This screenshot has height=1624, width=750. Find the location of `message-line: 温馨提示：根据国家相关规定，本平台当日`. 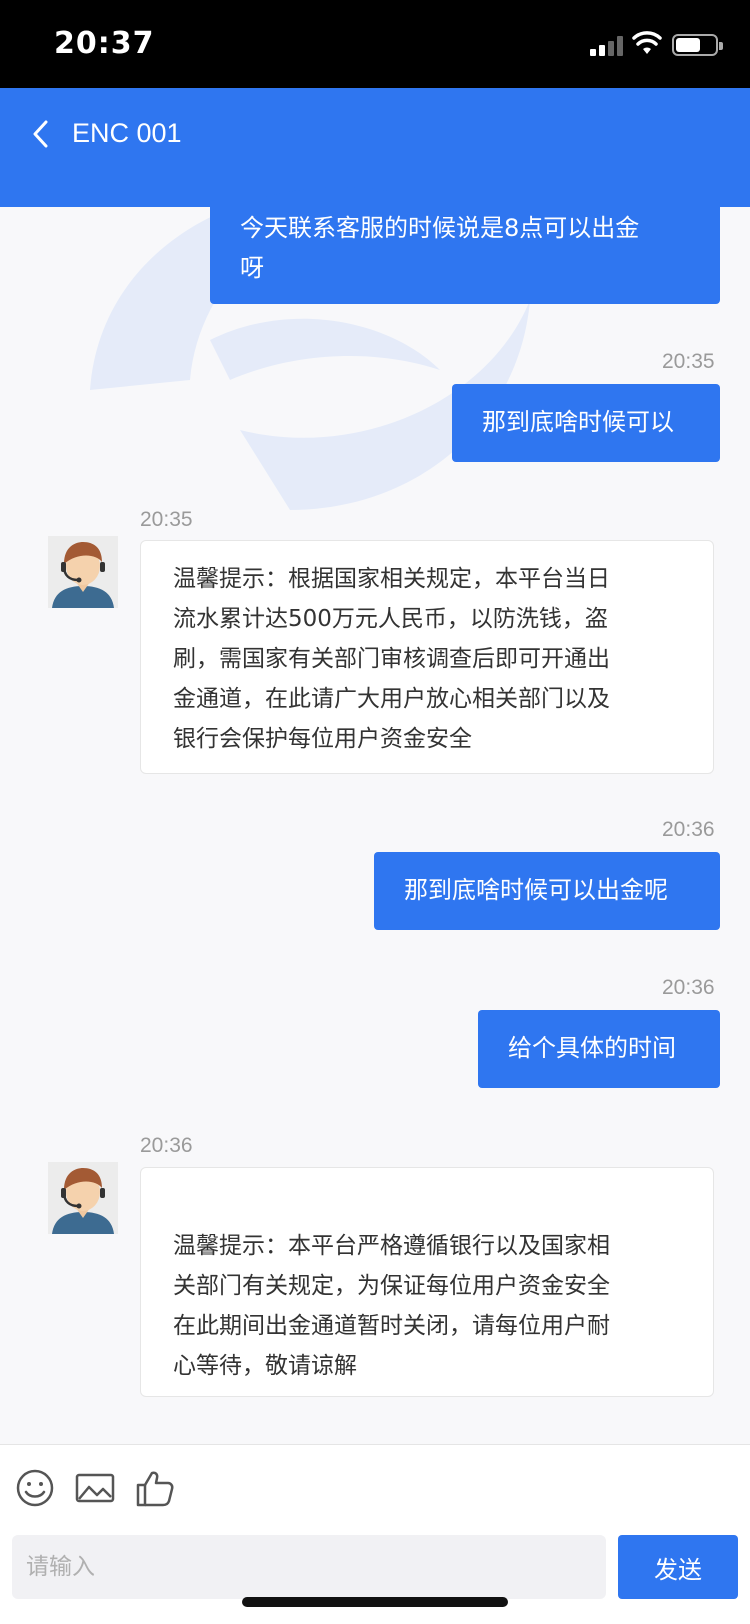

message-line: 温馨提示：根据国家相关规定，本平台当日 is located at coordinates (391, 579).